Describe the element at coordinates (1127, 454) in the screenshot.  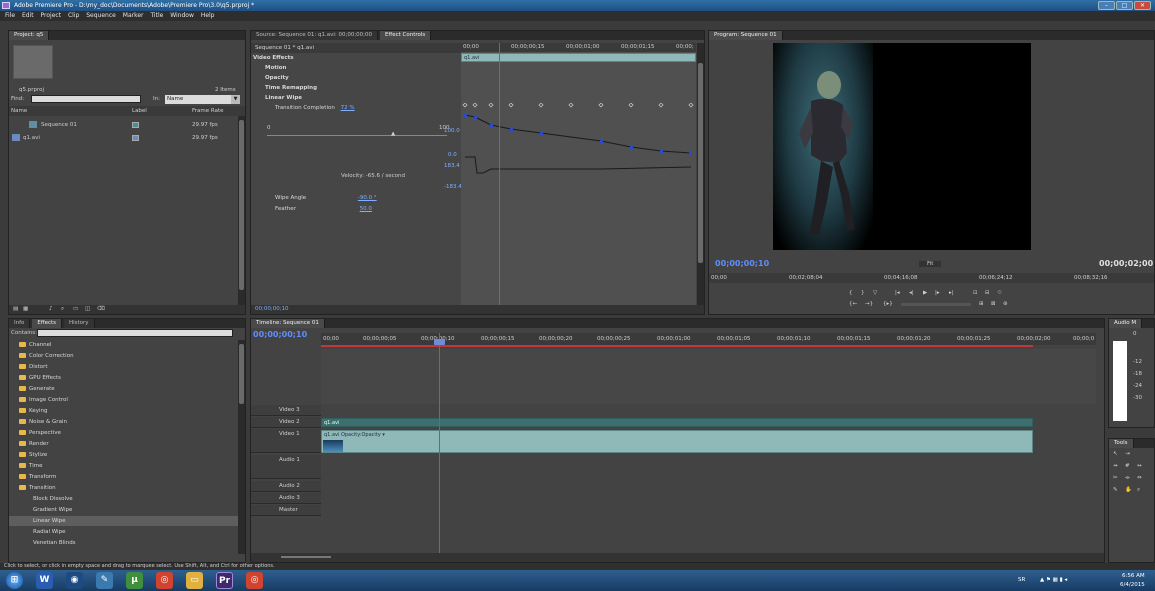
I see `track-select-tool-icon: ⇥` at that location.